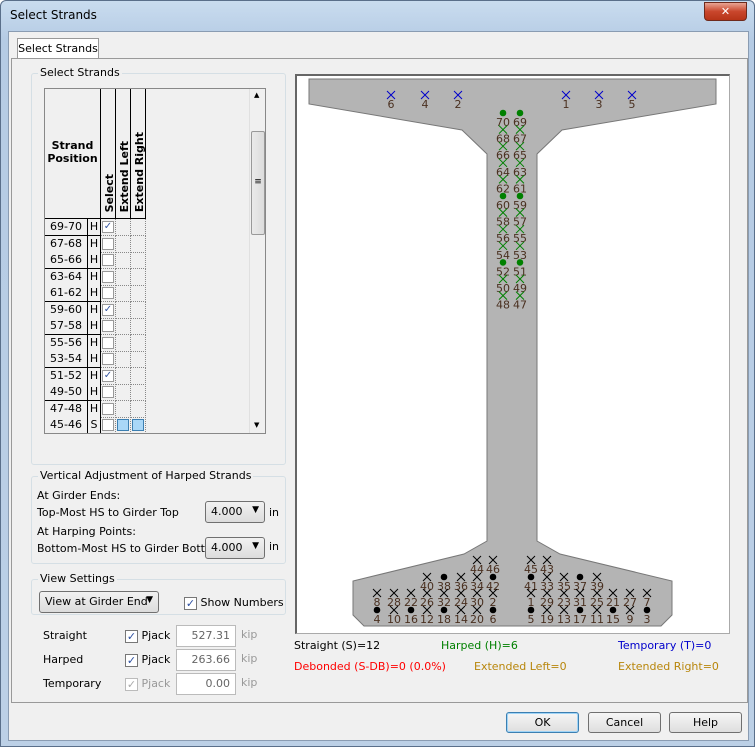 Image resolution: width=755 pixels, height=747 pixels. What do you see at coordinates (477, 602) in the screenshot?
I see `strand-label: 30` at bounding box center [477, 602].